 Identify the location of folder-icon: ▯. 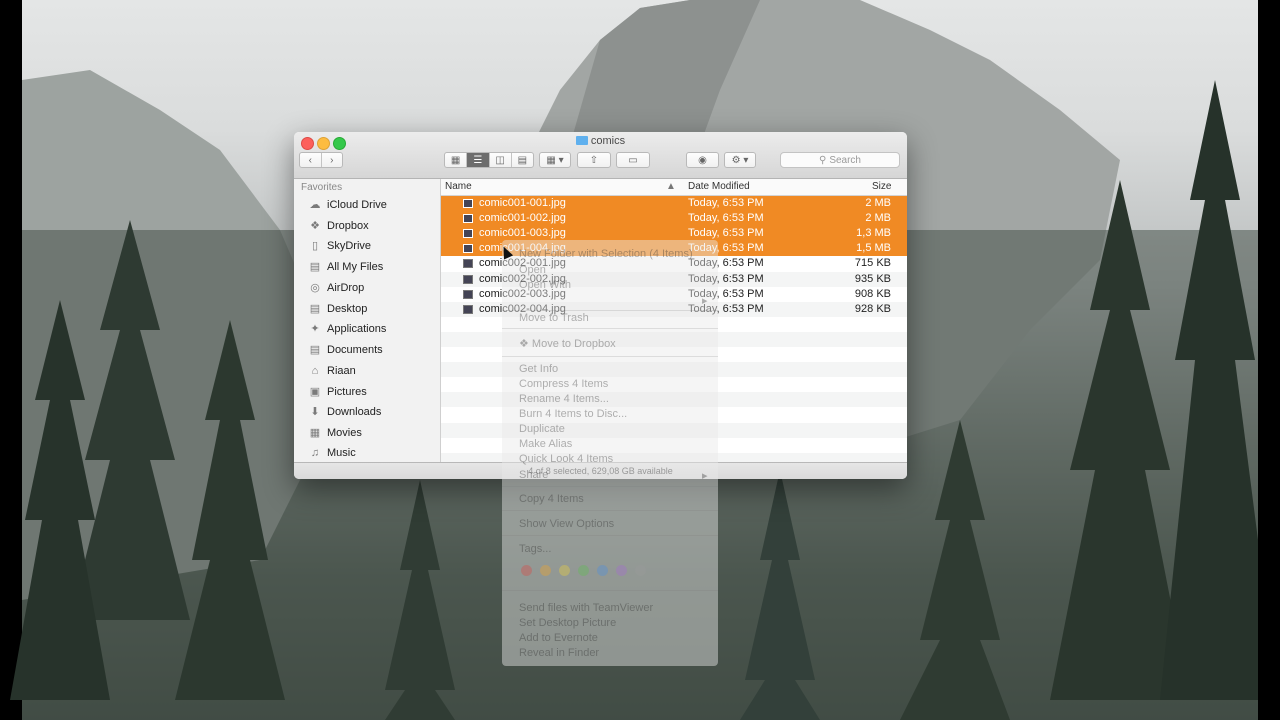
(315, 246).